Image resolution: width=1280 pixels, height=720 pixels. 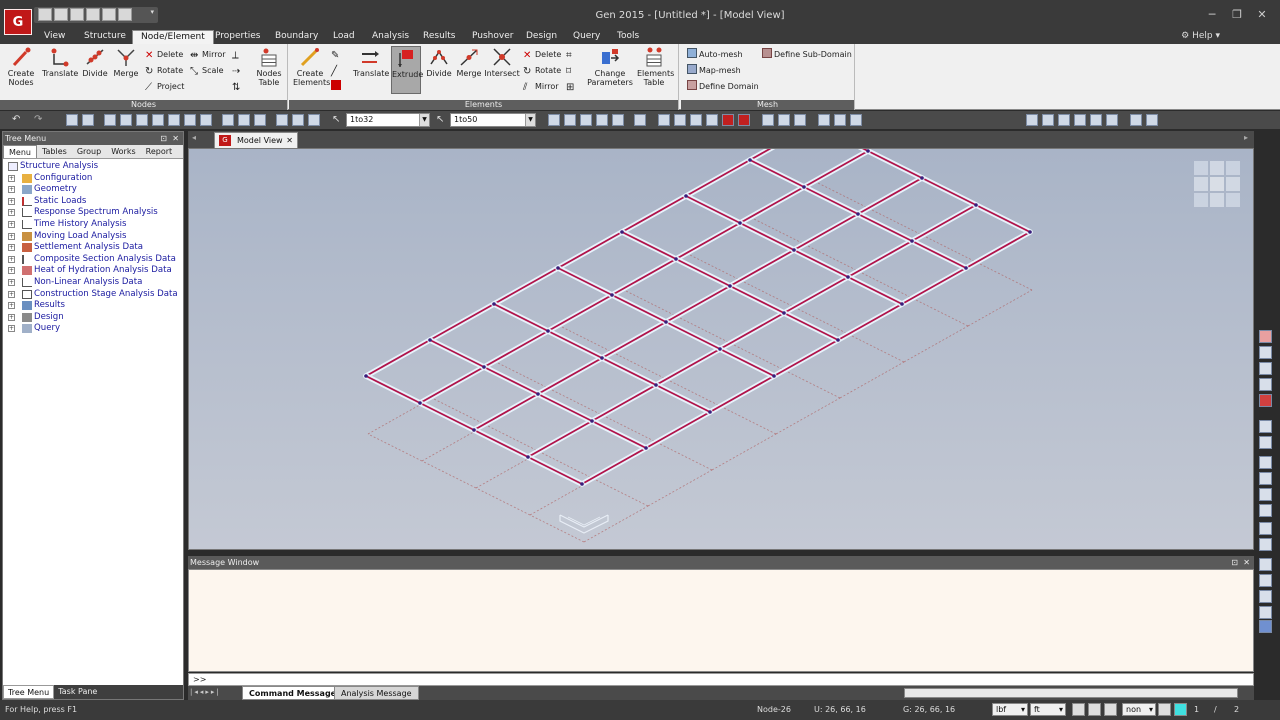 What do you see at coordinates (256, 140) in the screenshot?
I see `model-view-tab: G Model View ✕` at bounding box center [256, 140].